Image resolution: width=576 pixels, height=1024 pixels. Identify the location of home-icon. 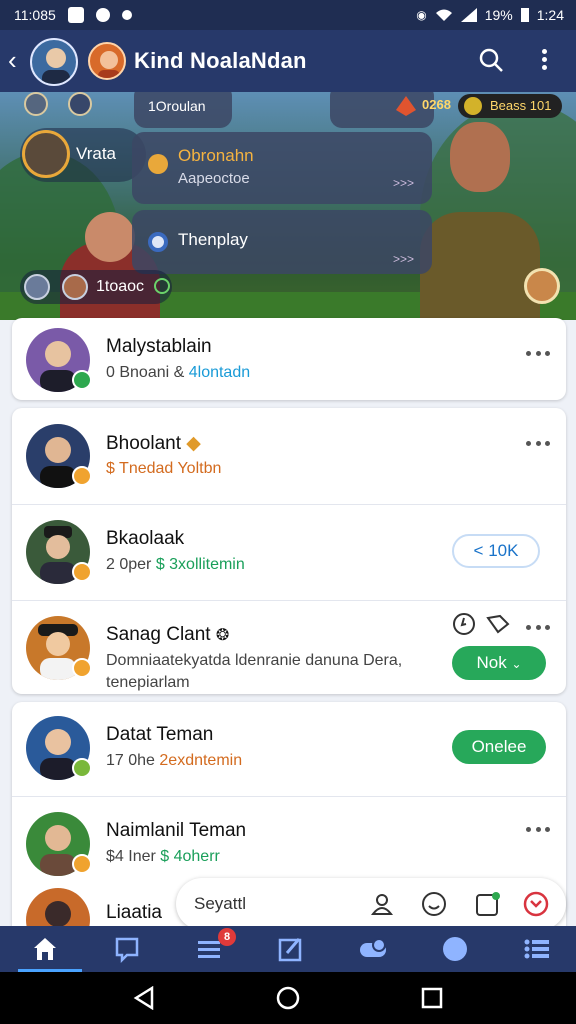
(45, 949).